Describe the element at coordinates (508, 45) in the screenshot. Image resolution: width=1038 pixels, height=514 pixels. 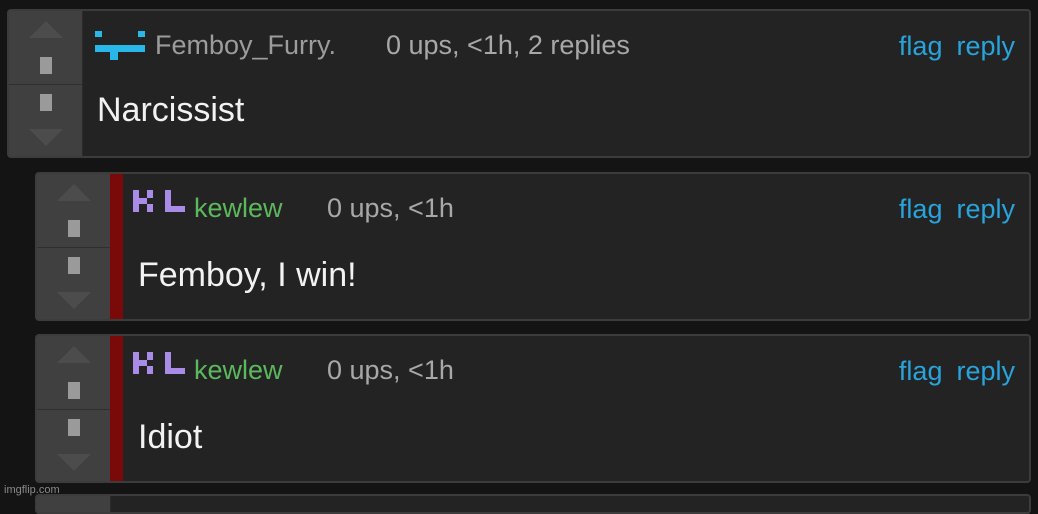
I see `comment-meta: 0 ups, <1h, 2 replies` at that location.